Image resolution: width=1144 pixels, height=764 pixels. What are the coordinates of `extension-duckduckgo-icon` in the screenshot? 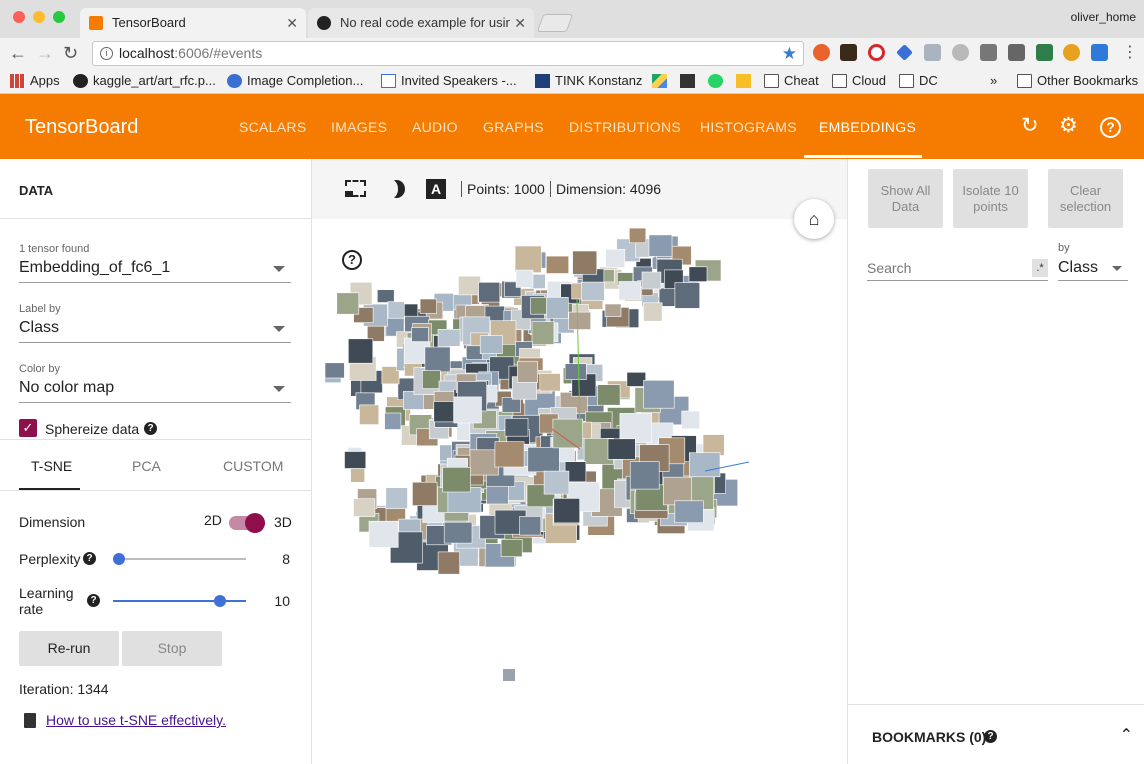 It's located at (821, 52).